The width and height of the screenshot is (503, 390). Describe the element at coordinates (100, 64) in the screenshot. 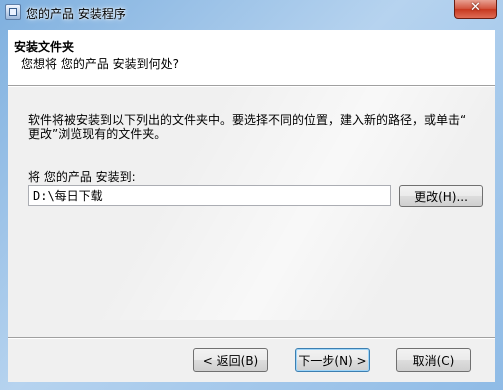

I see `page-subtitle: 您想将 您的产品 安装到何处?` at that location.